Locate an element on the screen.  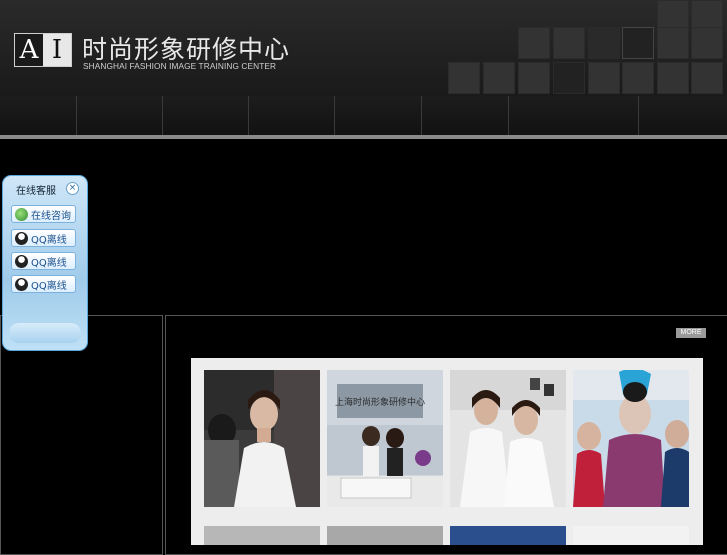
online-consult-label: 在线咨询 is located at coordinates (51, 216).